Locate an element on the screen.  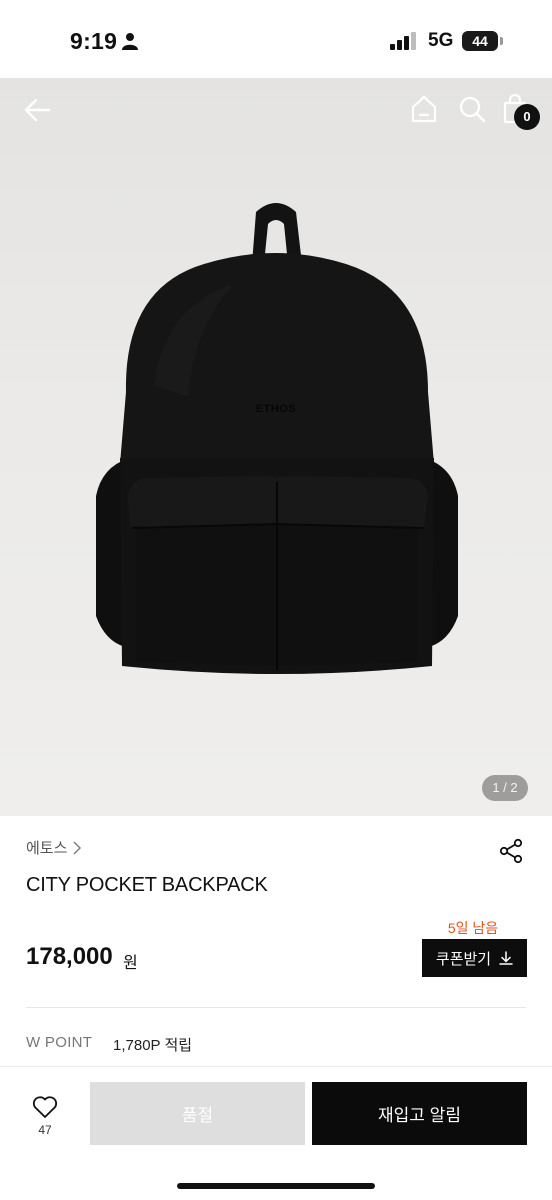
bottom-action-bar: 47 품절 재입고 알림 is located at coordinates (276, 1133).